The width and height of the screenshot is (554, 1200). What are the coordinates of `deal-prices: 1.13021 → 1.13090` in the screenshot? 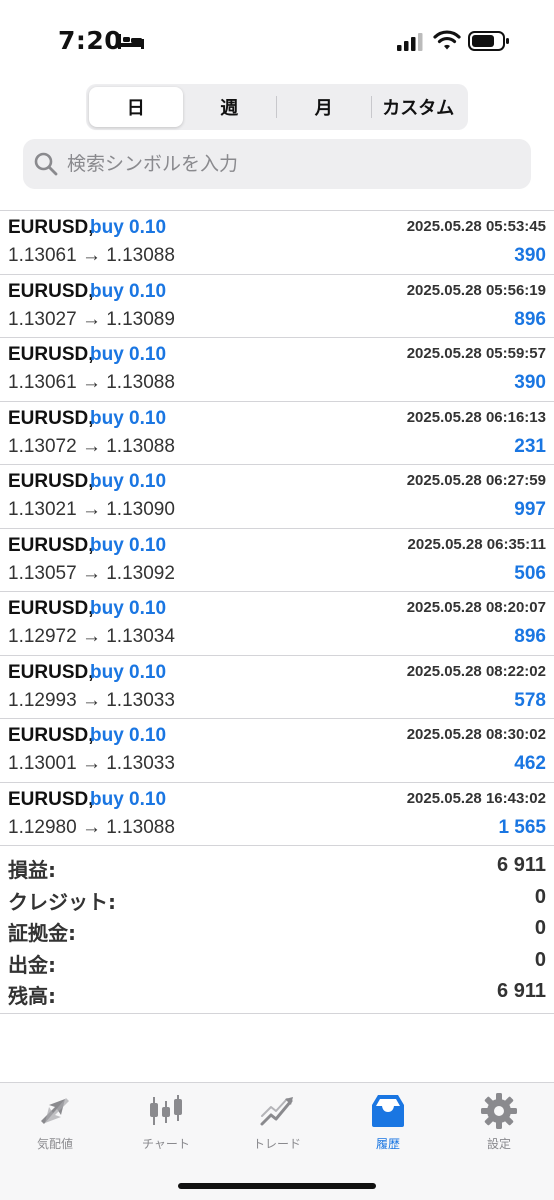 It's located at (91, 509).